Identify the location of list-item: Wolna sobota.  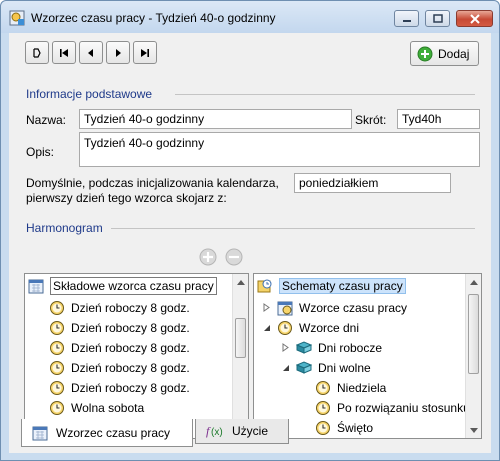
(96, 407).